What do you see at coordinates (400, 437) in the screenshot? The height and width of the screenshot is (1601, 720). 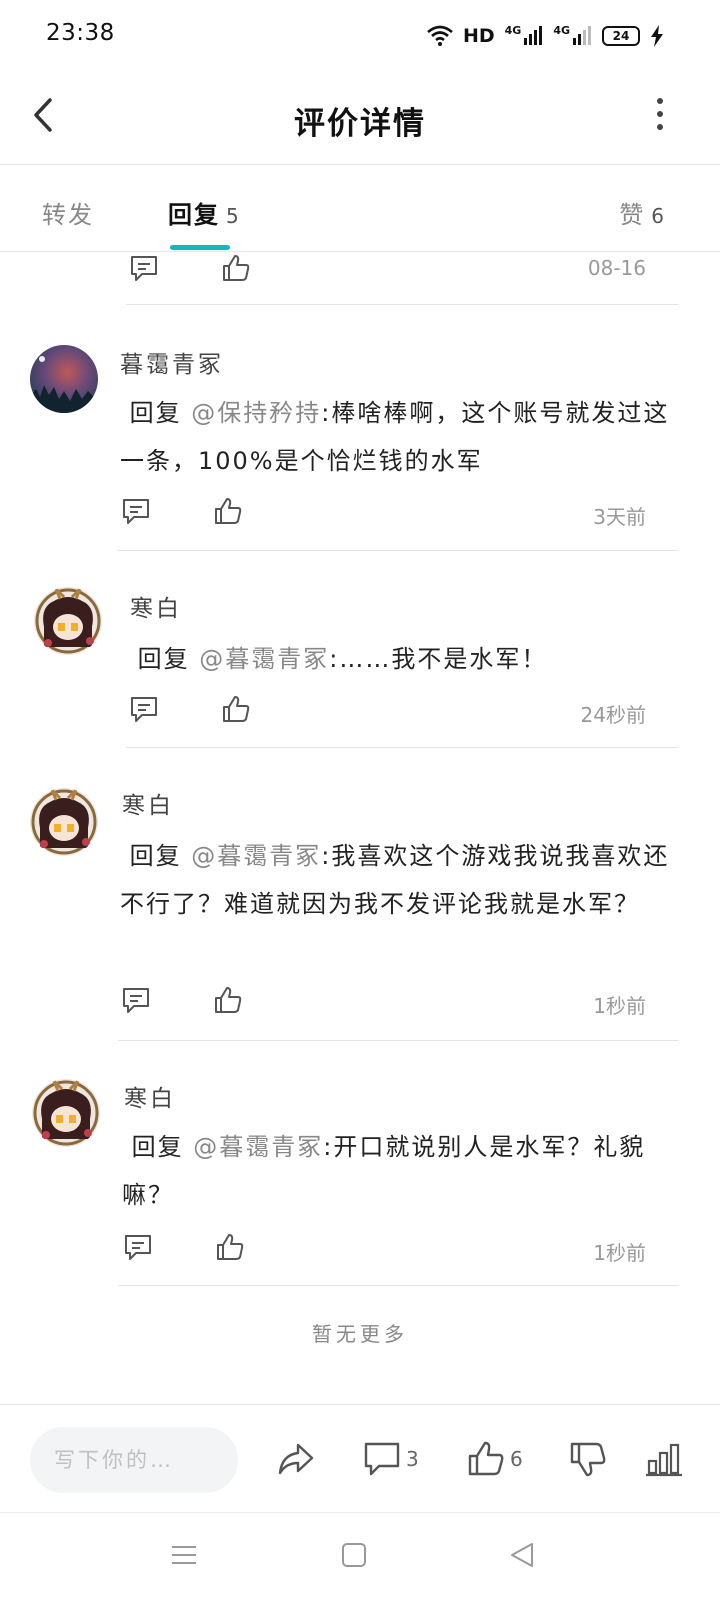 I see `comment-text: 回复 @保持矜持:棒啥棒啊，这个账号就发过这一条，100%是个恰烂钱的水军` at bounding box center [400, 437].